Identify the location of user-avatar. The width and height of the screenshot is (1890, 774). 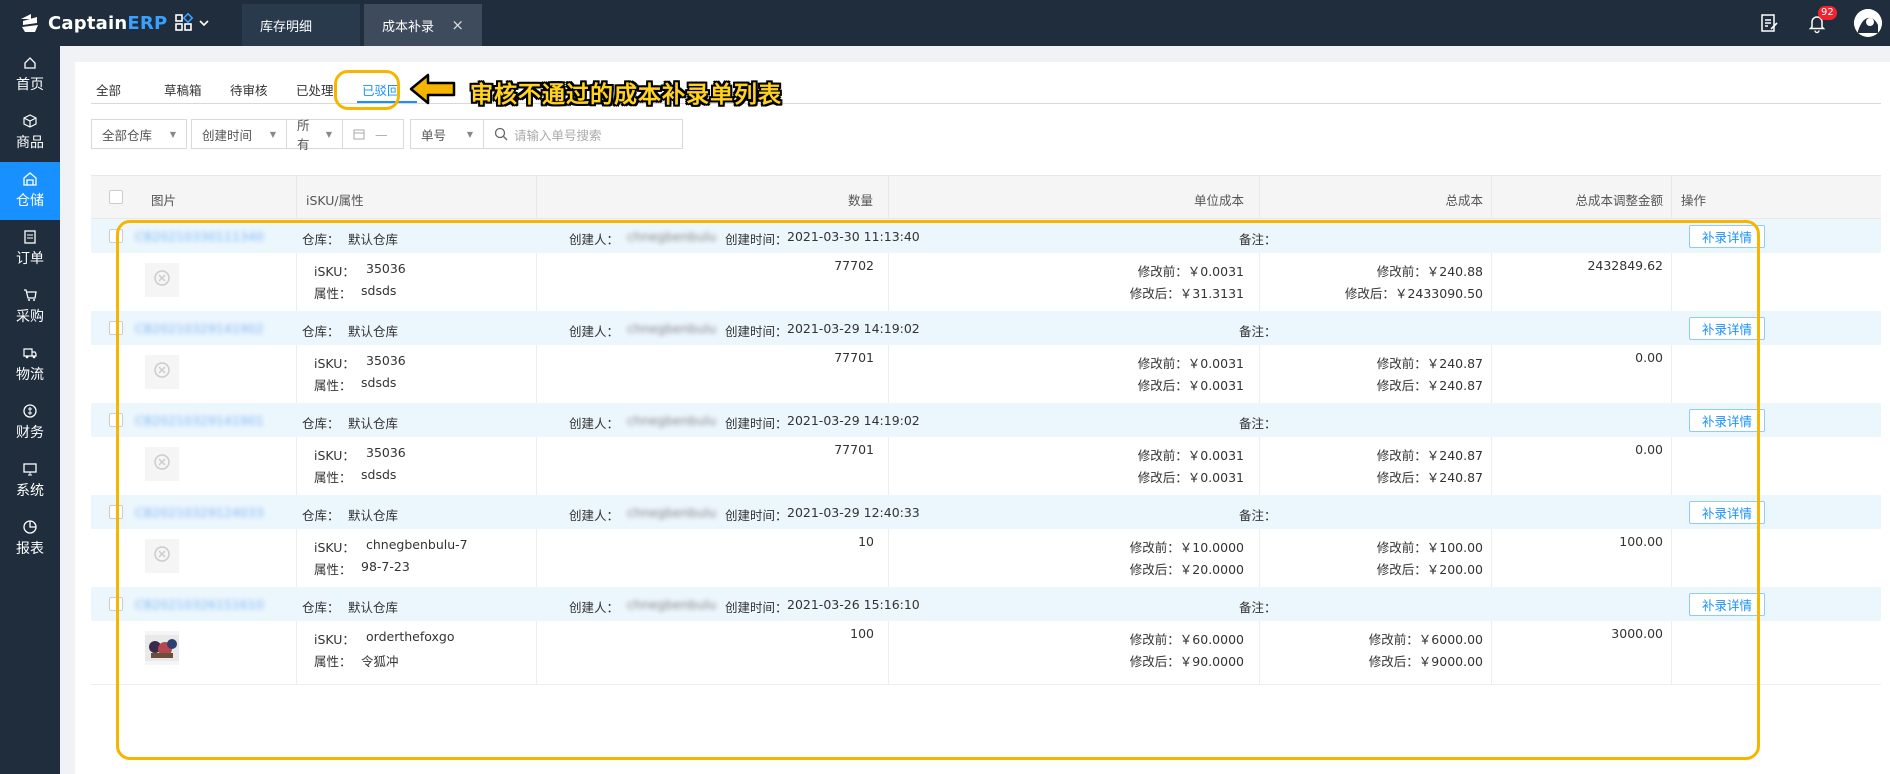
(1868, 23).